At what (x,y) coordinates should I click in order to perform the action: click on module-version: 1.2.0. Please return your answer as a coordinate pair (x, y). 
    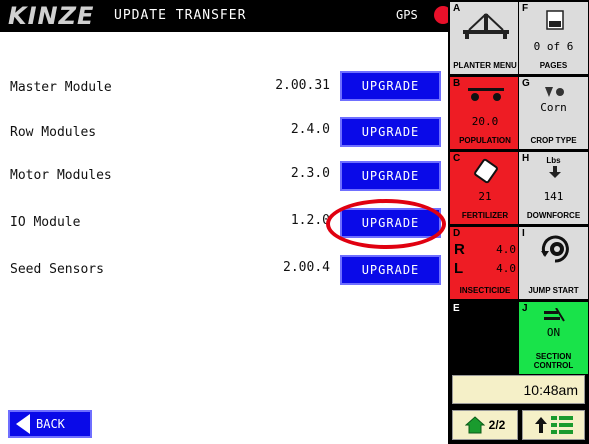
    Looking at the image, I should click on (310, 220).